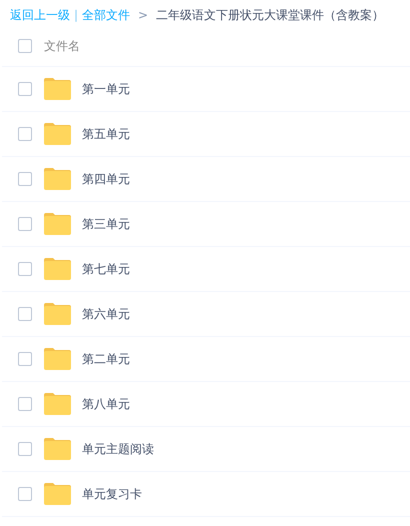 The height and width of the screenshot is (526, 410). Describe the element at coordinates (106, 359) in the screenshot. I see `folder-name: 第二单元` at that location.